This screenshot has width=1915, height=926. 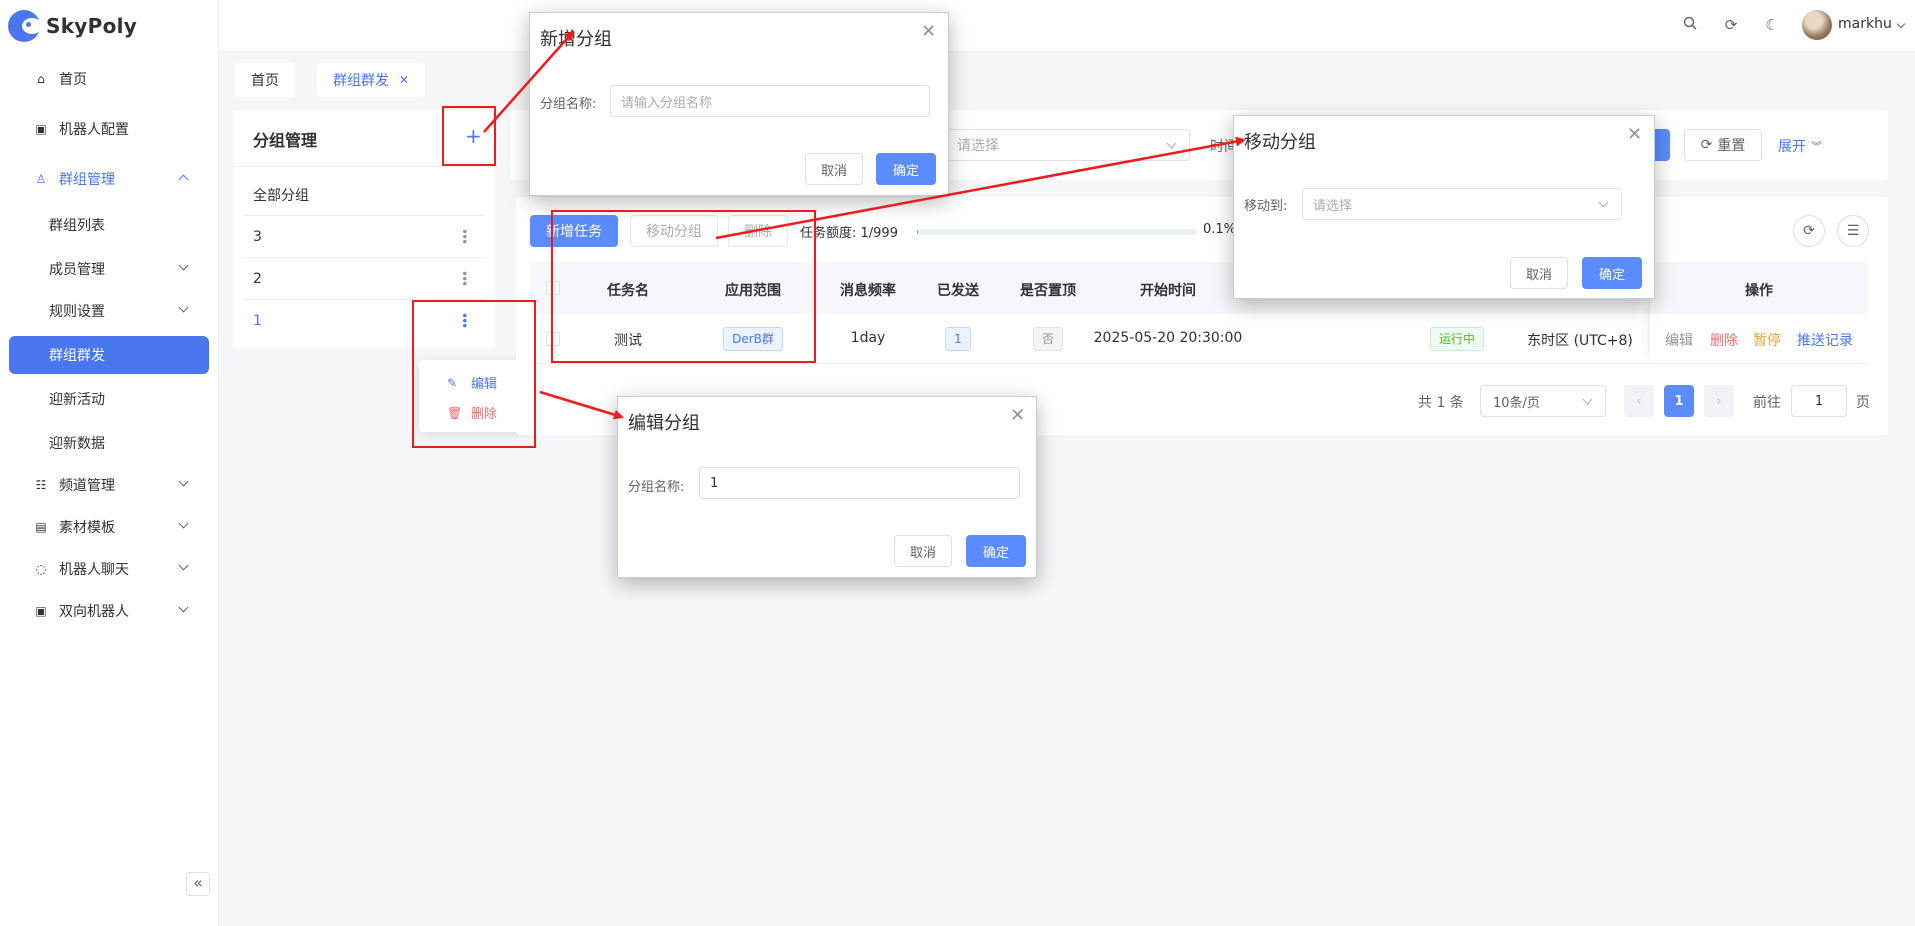 What do you see at coordinates (472, 383) in the screenshot?
I see `context-edit-item: ✎ 编辑` at bounding box center [472, 383].